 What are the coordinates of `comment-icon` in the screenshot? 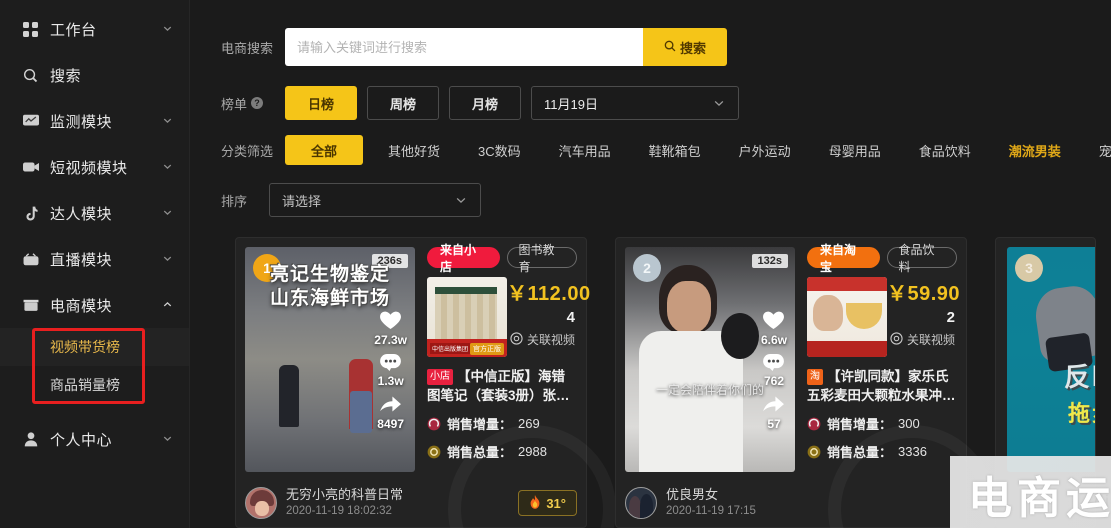 It's located at (774, 364).